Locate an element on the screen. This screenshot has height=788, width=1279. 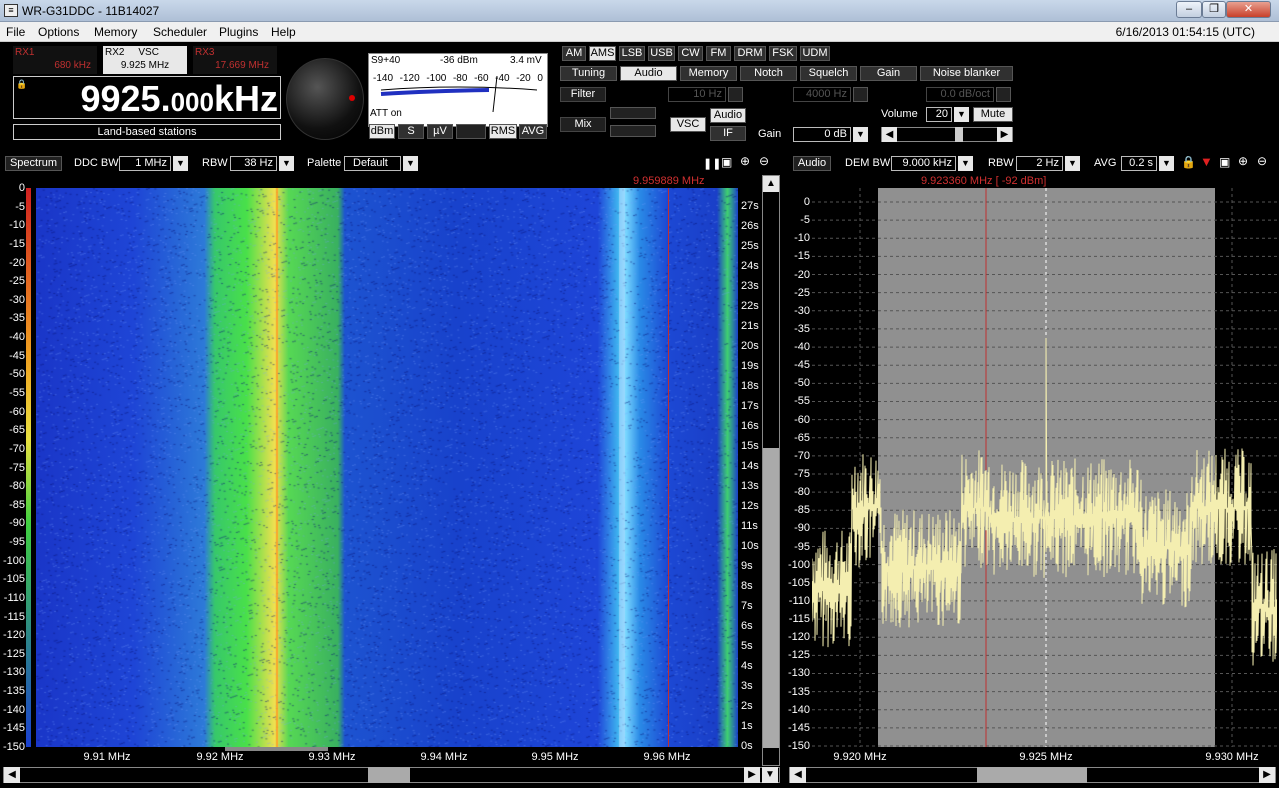
tab-audio: Audio is located at coordinates (648, 73).